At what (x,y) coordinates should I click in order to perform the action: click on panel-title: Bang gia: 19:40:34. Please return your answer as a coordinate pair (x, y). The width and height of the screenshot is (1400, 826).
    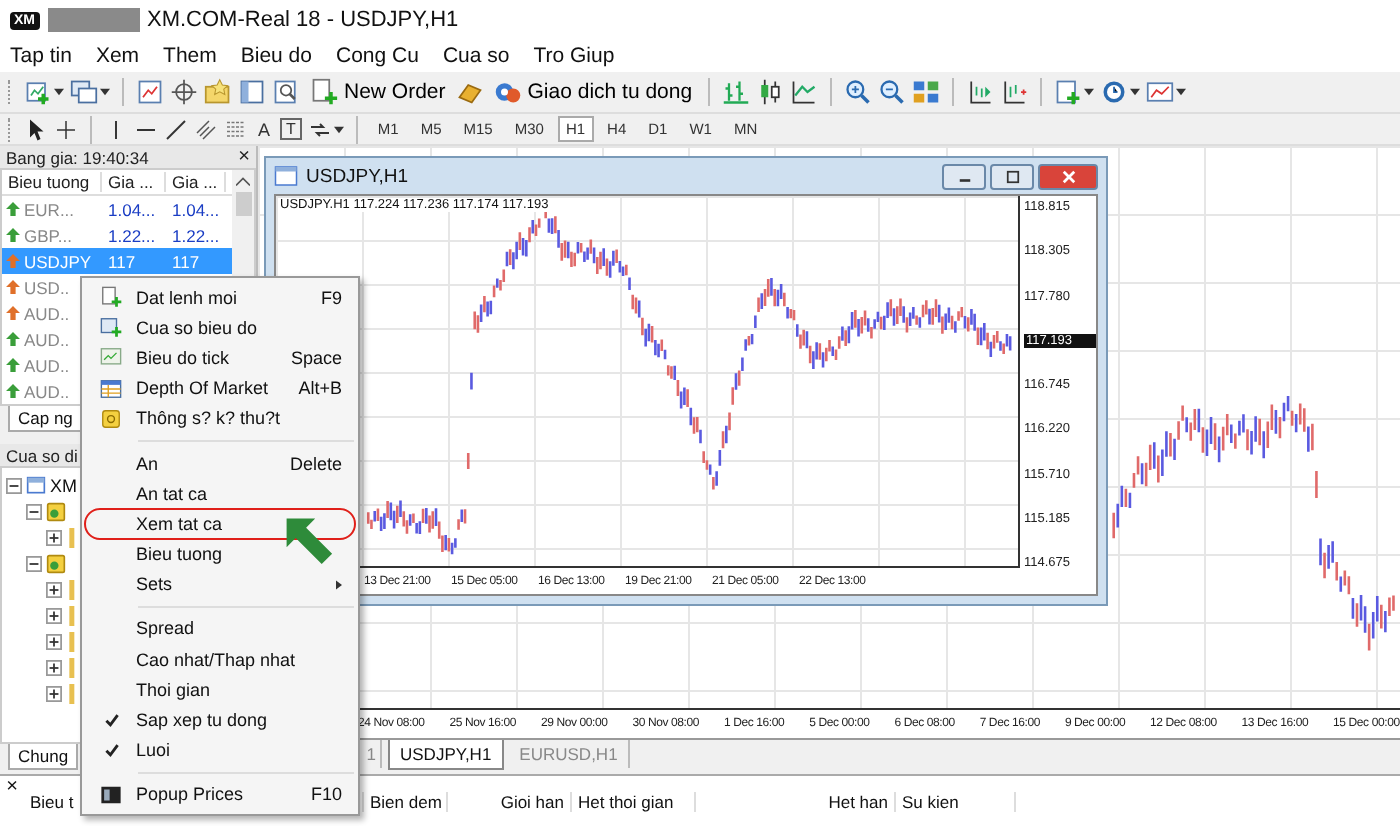
    Looking at the image, I should click on (77, 157).